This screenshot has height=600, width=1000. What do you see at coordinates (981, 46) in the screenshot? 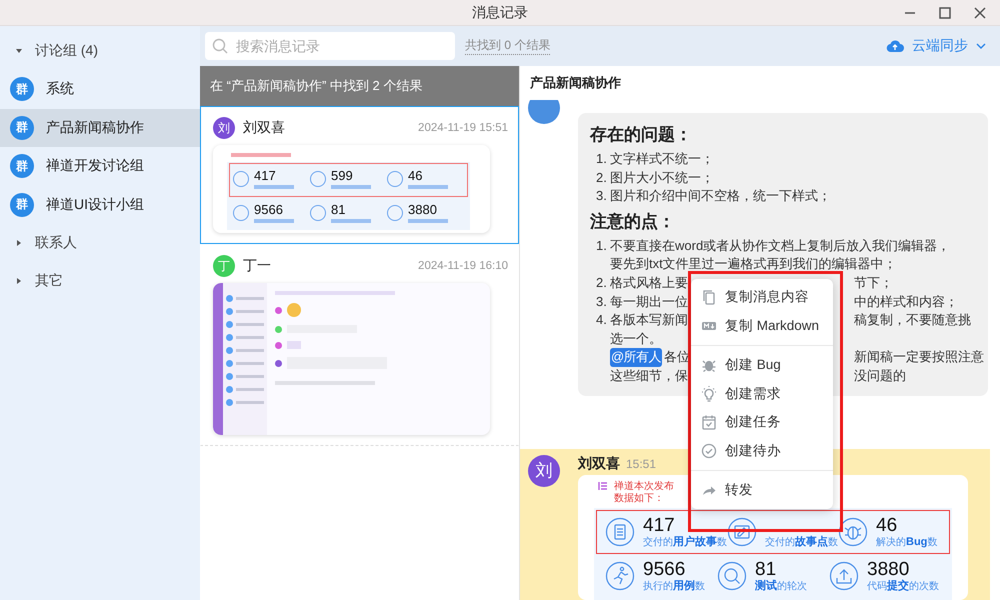
I see `chevron-down-icon` at bounding box center [981, 46].